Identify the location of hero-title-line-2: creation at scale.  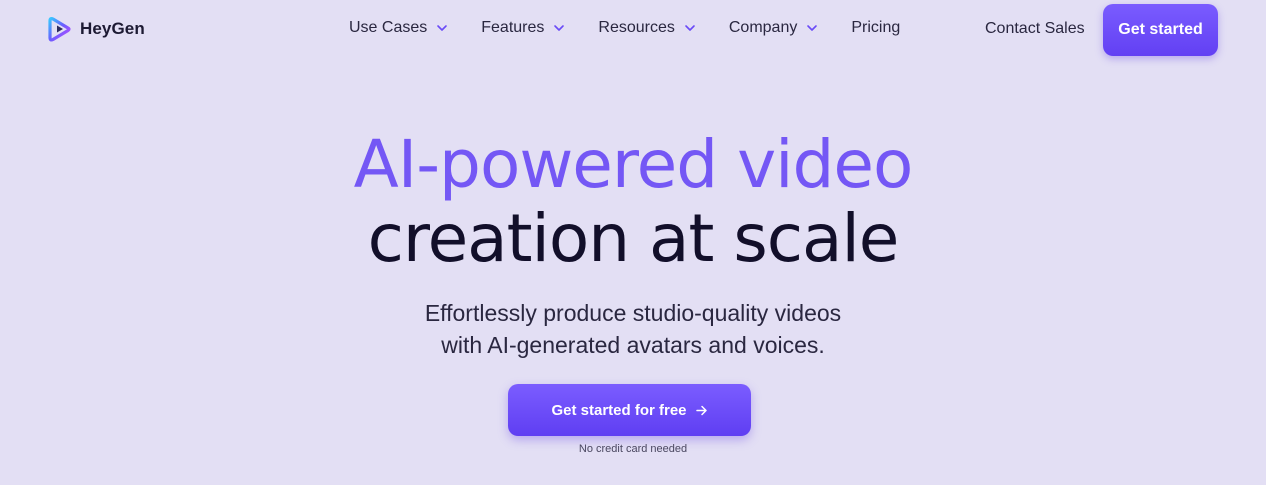
(633, 238).